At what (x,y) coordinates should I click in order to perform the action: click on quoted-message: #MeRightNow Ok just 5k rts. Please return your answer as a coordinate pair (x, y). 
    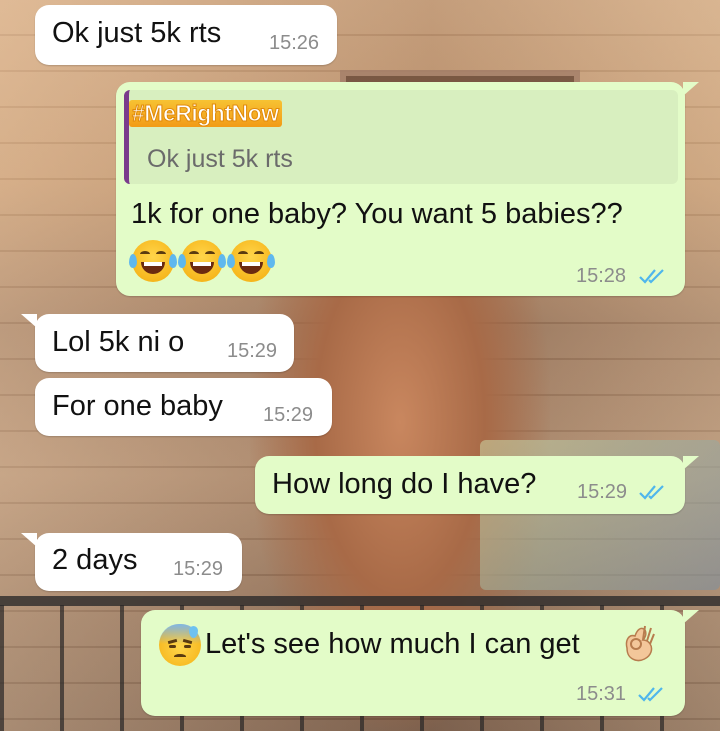
    Looking at the image, I should click on (401, 137).